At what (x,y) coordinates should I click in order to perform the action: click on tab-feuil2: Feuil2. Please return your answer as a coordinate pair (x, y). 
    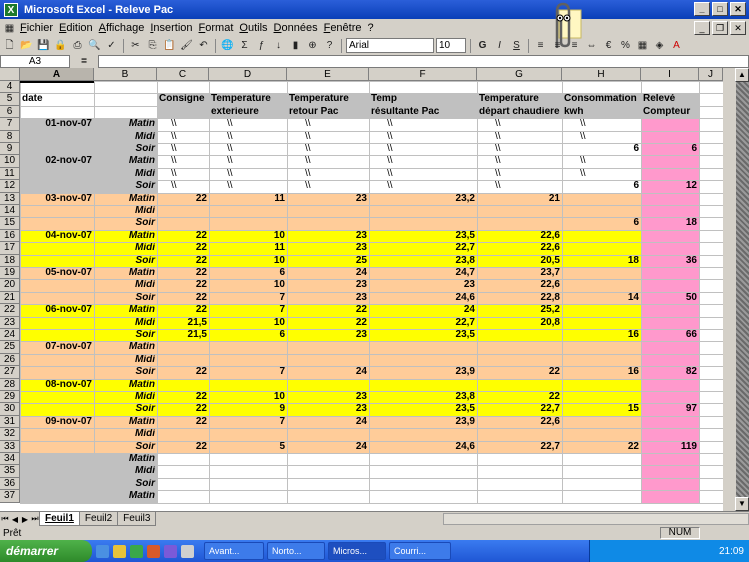
    Looking at the image, I should click on (98, 519).